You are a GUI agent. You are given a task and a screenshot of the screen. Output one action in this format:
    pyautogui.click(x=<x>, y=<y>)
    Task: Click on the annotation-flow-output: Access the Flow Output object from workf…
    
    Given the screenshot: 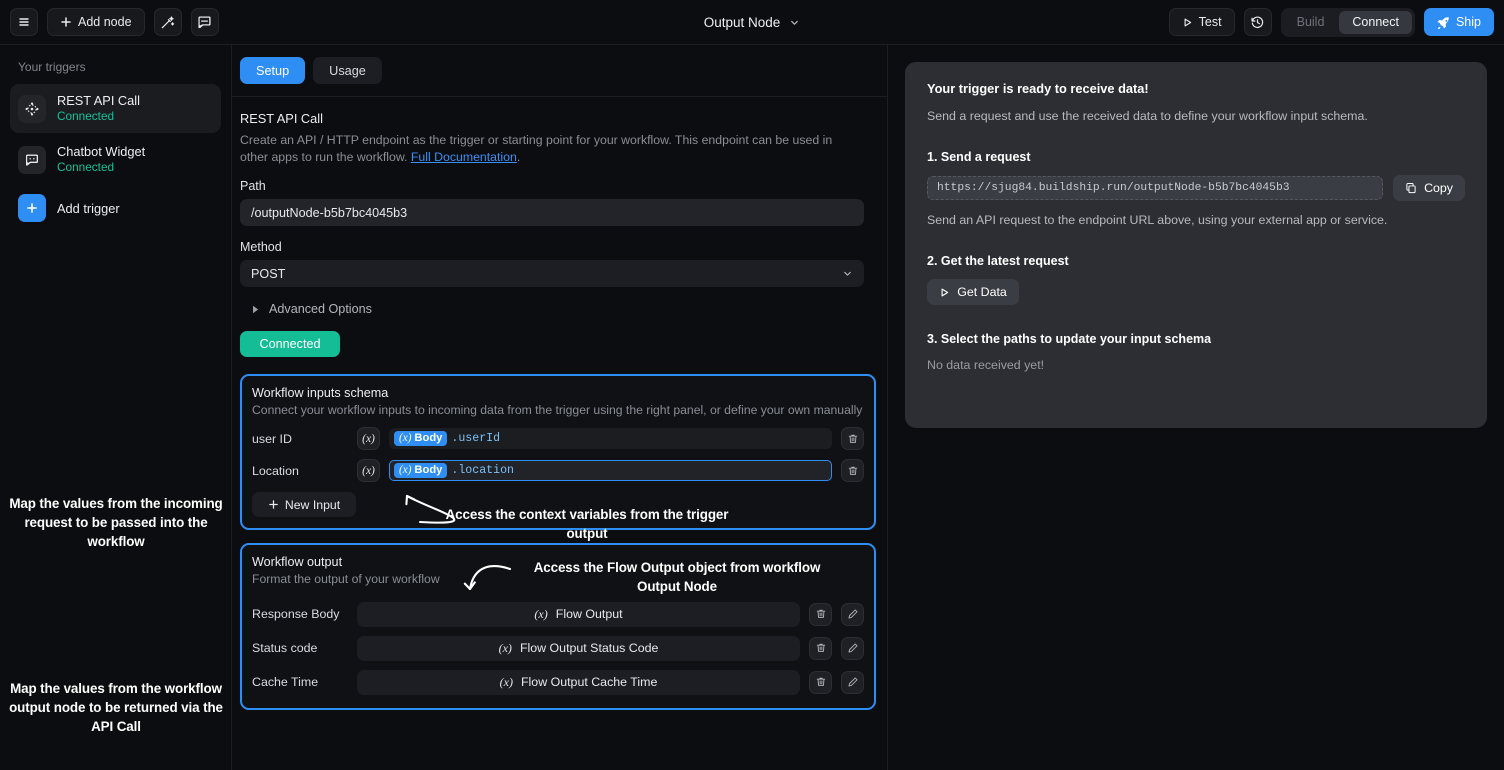 What is the action you would take?
    pyautogui.click(x=677, y=577)
    